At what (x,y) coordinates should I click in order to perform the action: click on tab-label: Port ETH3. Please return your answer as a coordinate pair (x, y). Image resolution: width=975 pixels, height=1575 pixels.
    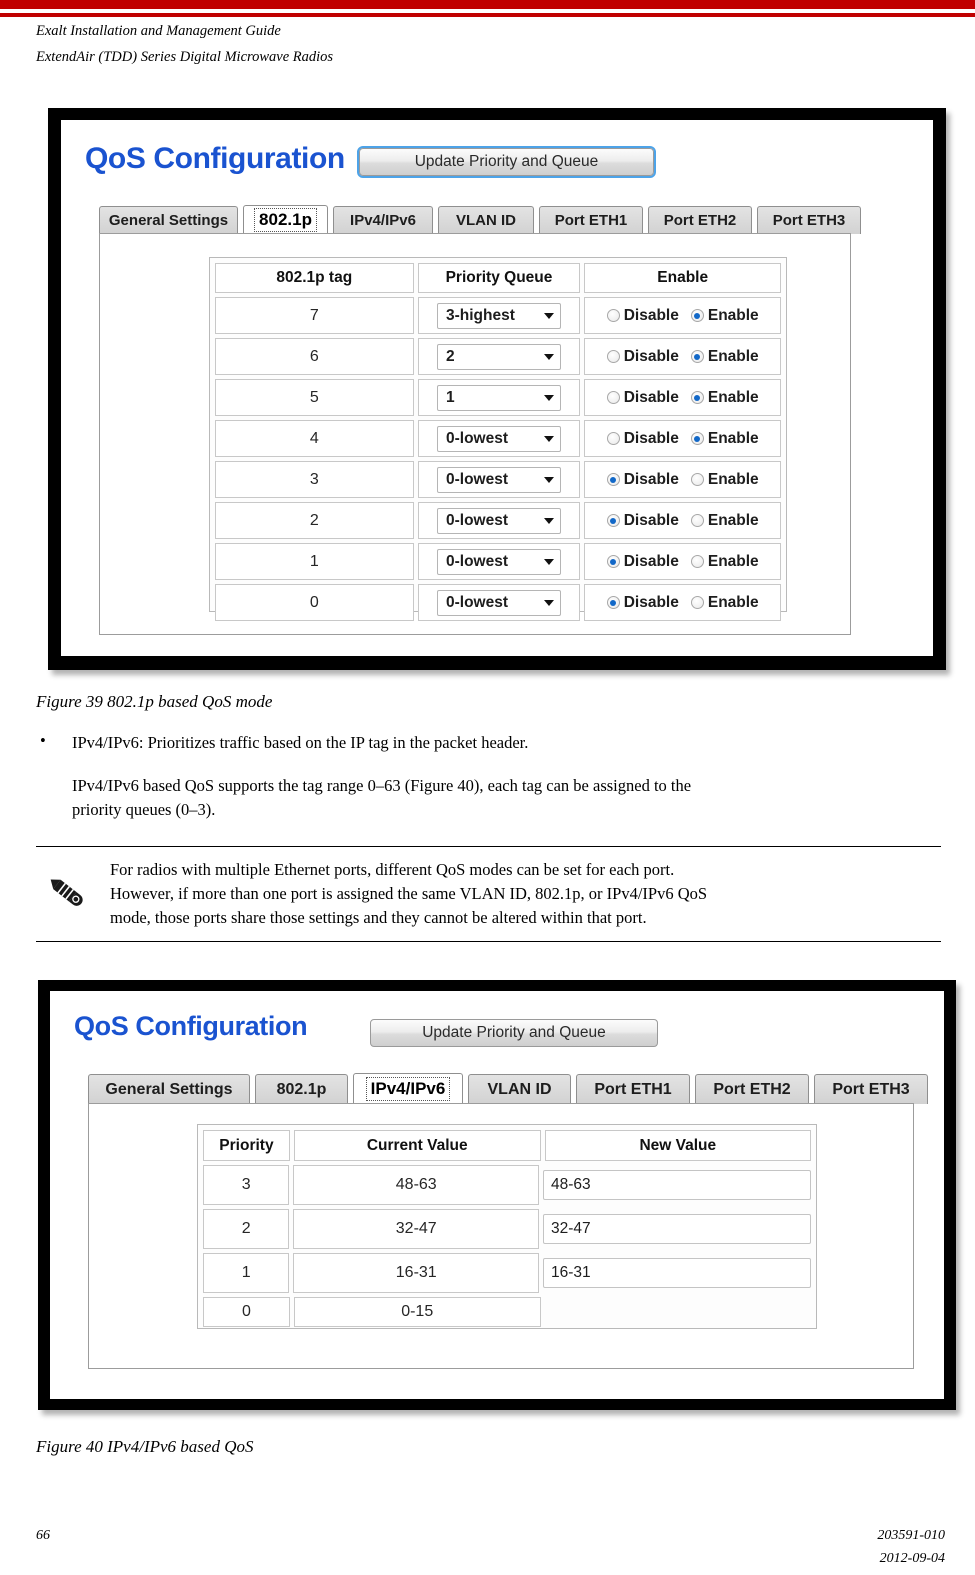
    Looking at the image, I should click on (809, 220).